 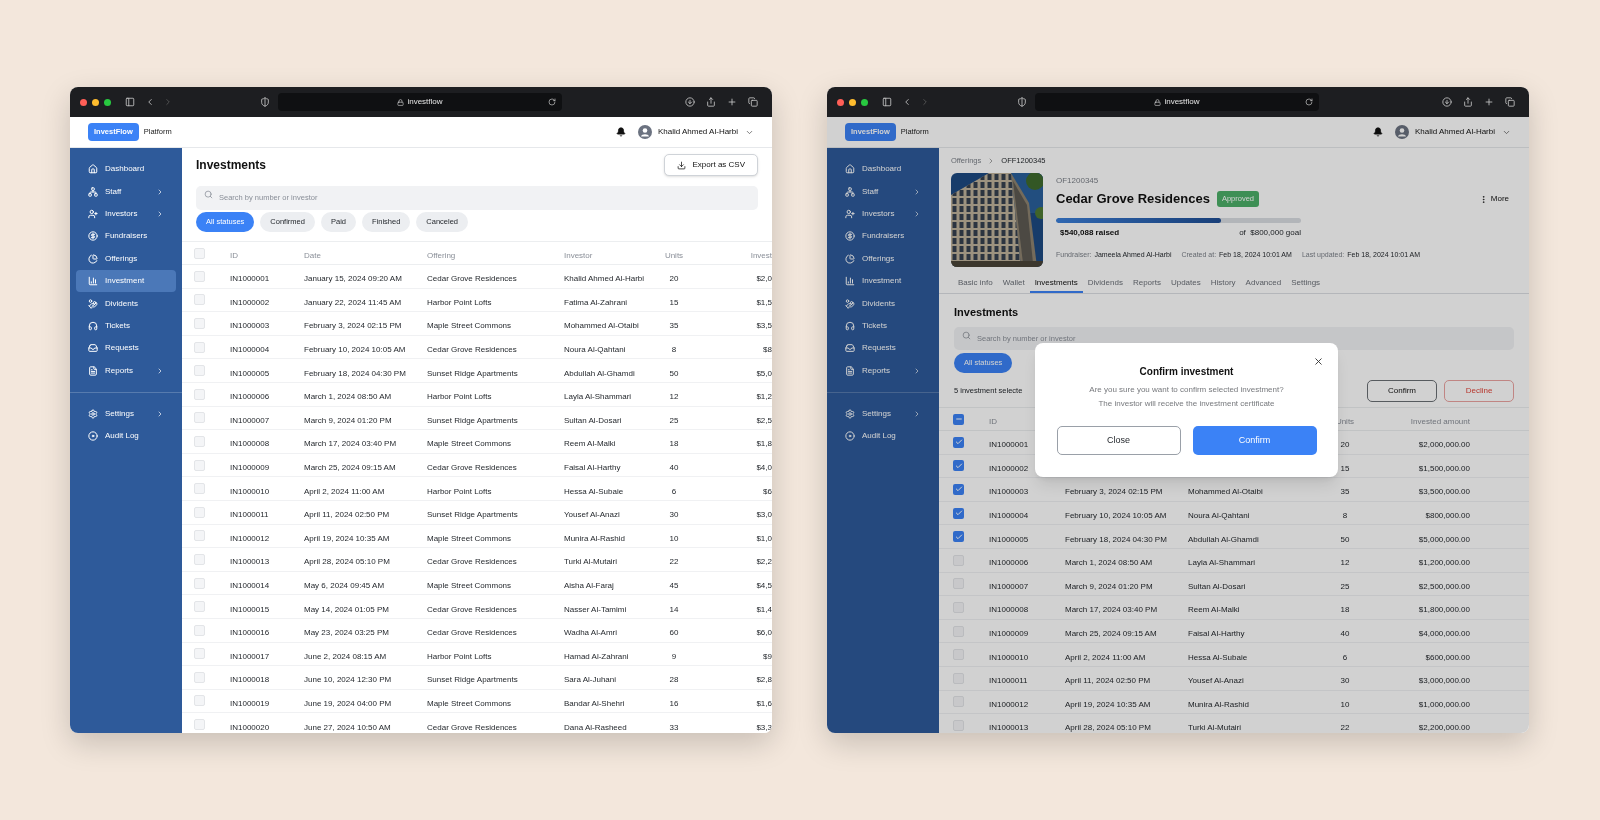 What do you see at coordinates (1223, 284) in the screenshot?
I see `tab: History` at bounding box center [1223, 284].